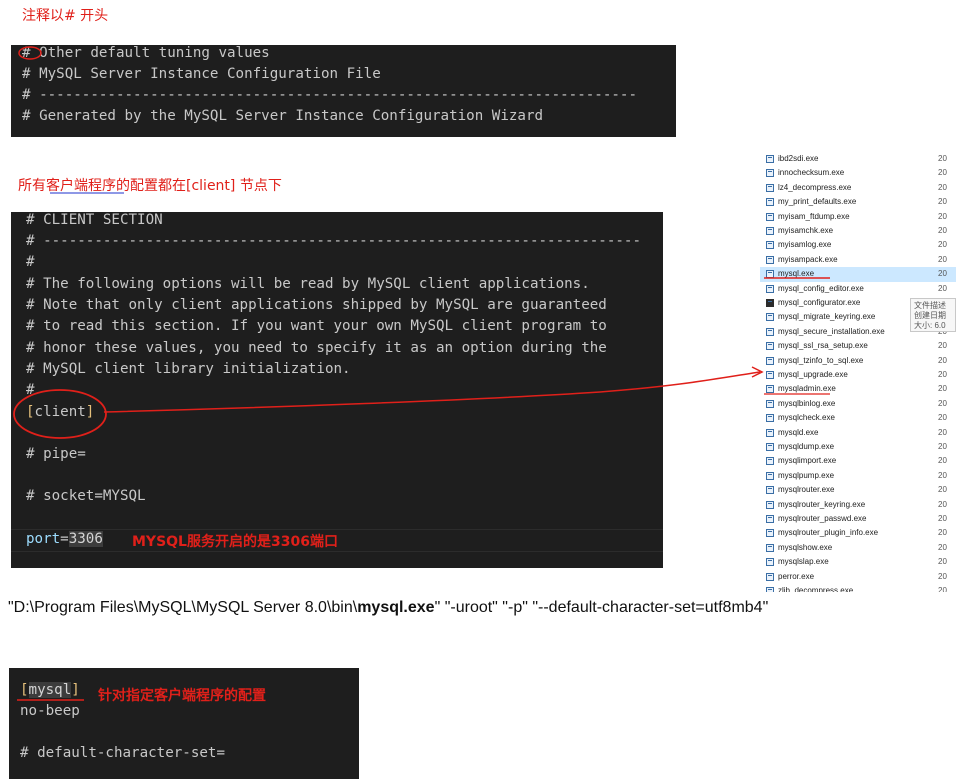 This screenshot has height=779, width=956. I want to click on file-row: mysql_ssl_rsa_setup.exe 20, so click(858, 346).